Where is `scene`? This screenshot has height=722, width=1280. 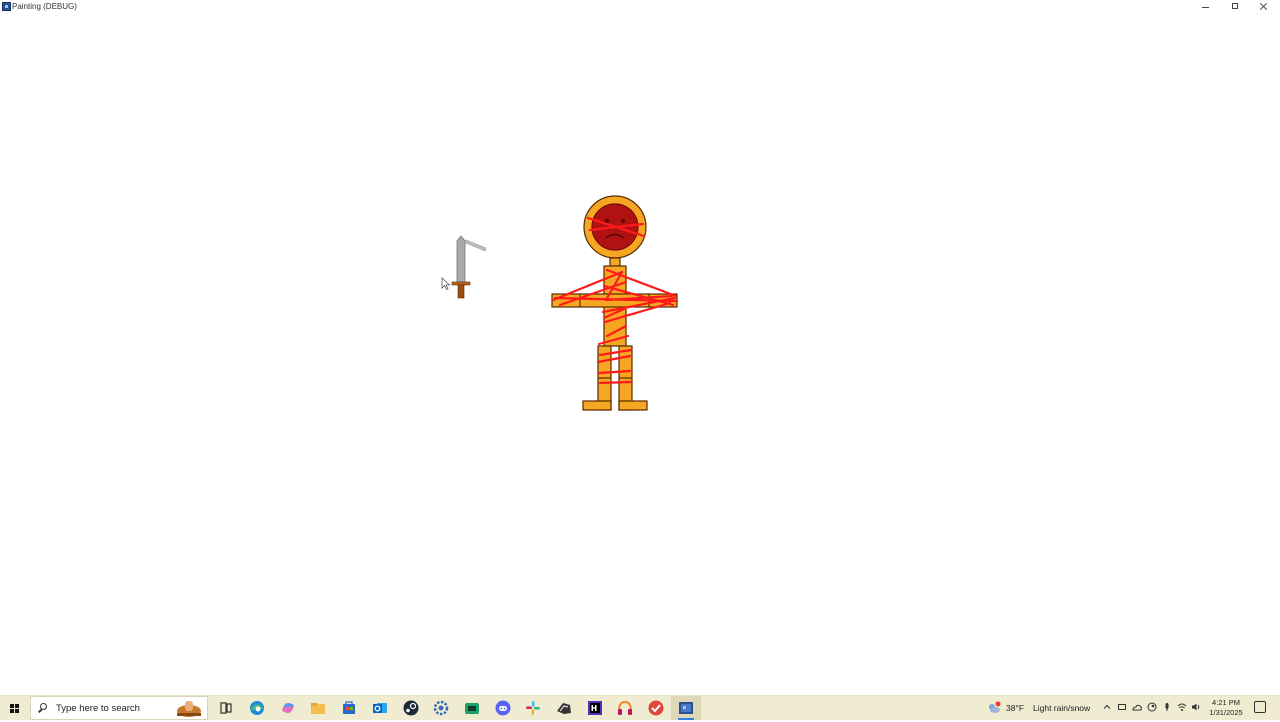 scene is located at coordinates (564, 303).